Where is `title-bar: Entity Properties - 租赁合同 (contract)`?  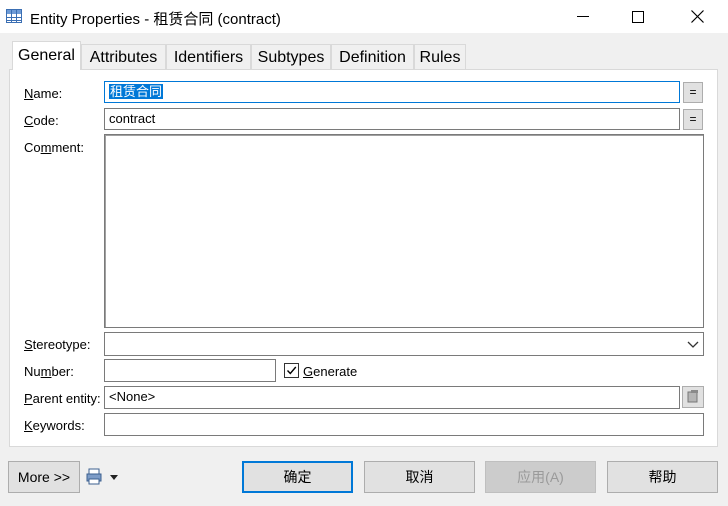 title-bar: Entity Properties - 租赁合同 (contract) is located at coordinates (364, 16).